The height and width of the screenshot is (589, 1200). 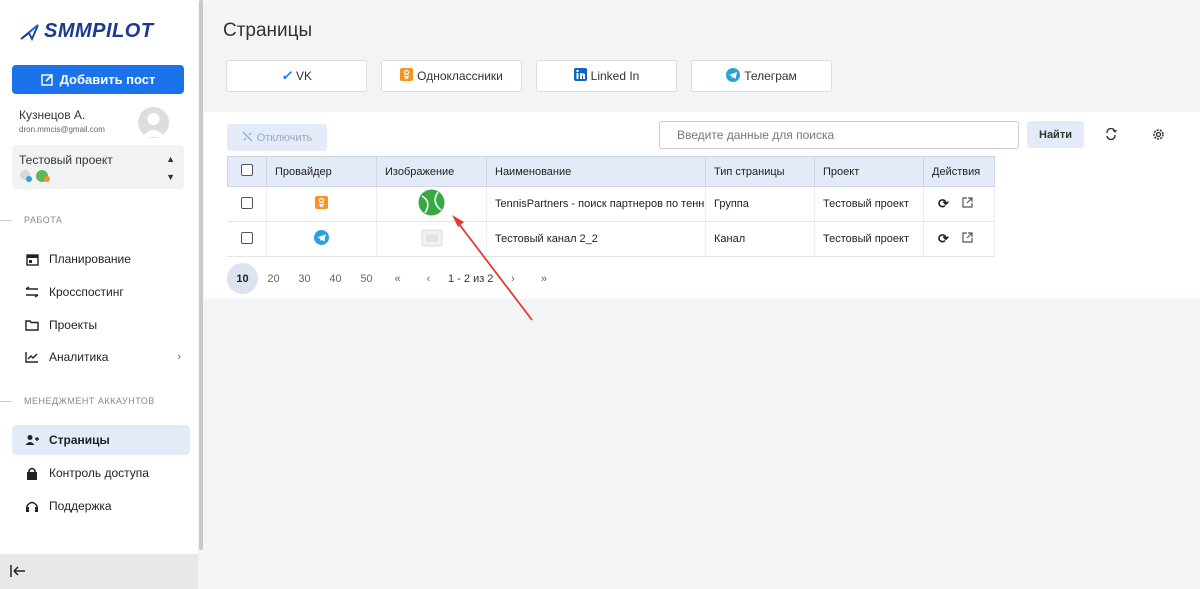 I want to click on header-page-type: Тип страницы, so click(x=760, y=171).